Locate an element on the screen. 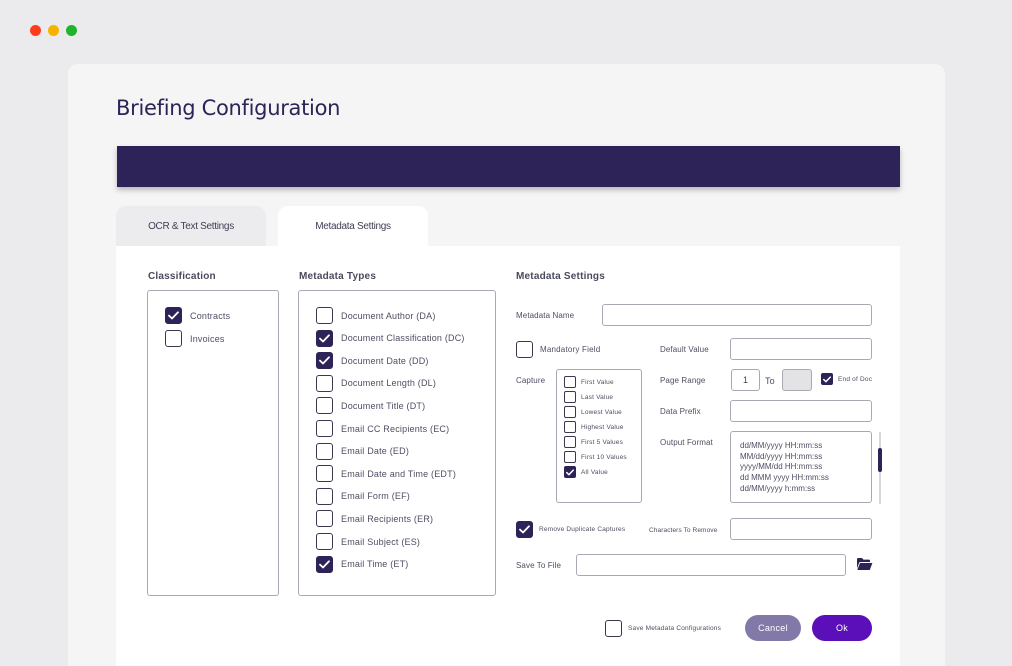 The image size is (1012, 666). metadata-type-item: Document Title (DT) is located at coordinates (371, 406).